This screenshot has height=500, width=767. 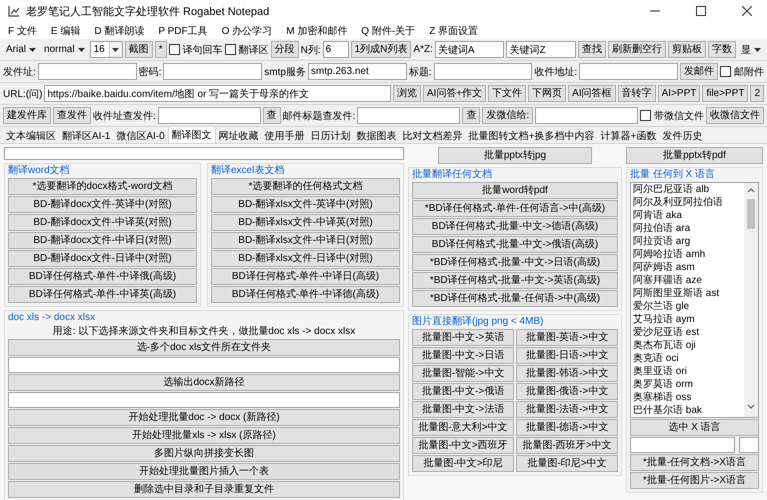 What do you see at coordinates (567, 373) in the screenshot?
I see `action-button: 批量图-韩语->中文` at bounding box center [567, 373].